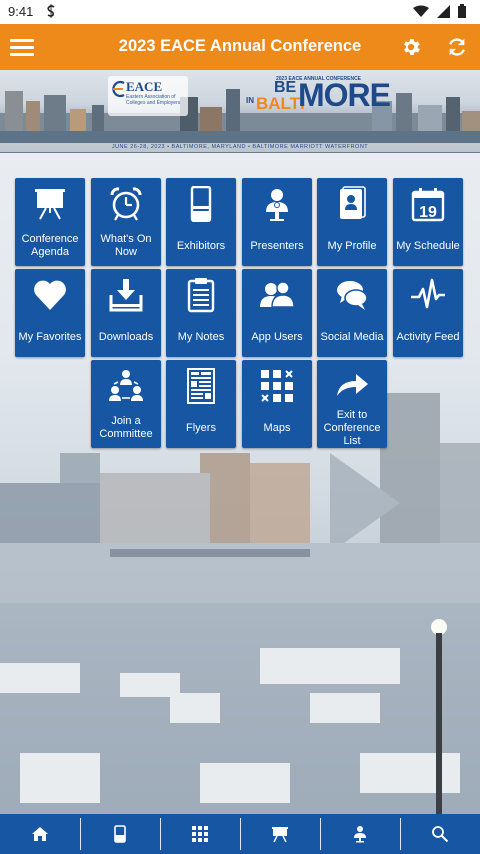  What do you see at coordinates (277, 294) in the screenshot?
I see `users-icon` at bounding box center [277, 294].